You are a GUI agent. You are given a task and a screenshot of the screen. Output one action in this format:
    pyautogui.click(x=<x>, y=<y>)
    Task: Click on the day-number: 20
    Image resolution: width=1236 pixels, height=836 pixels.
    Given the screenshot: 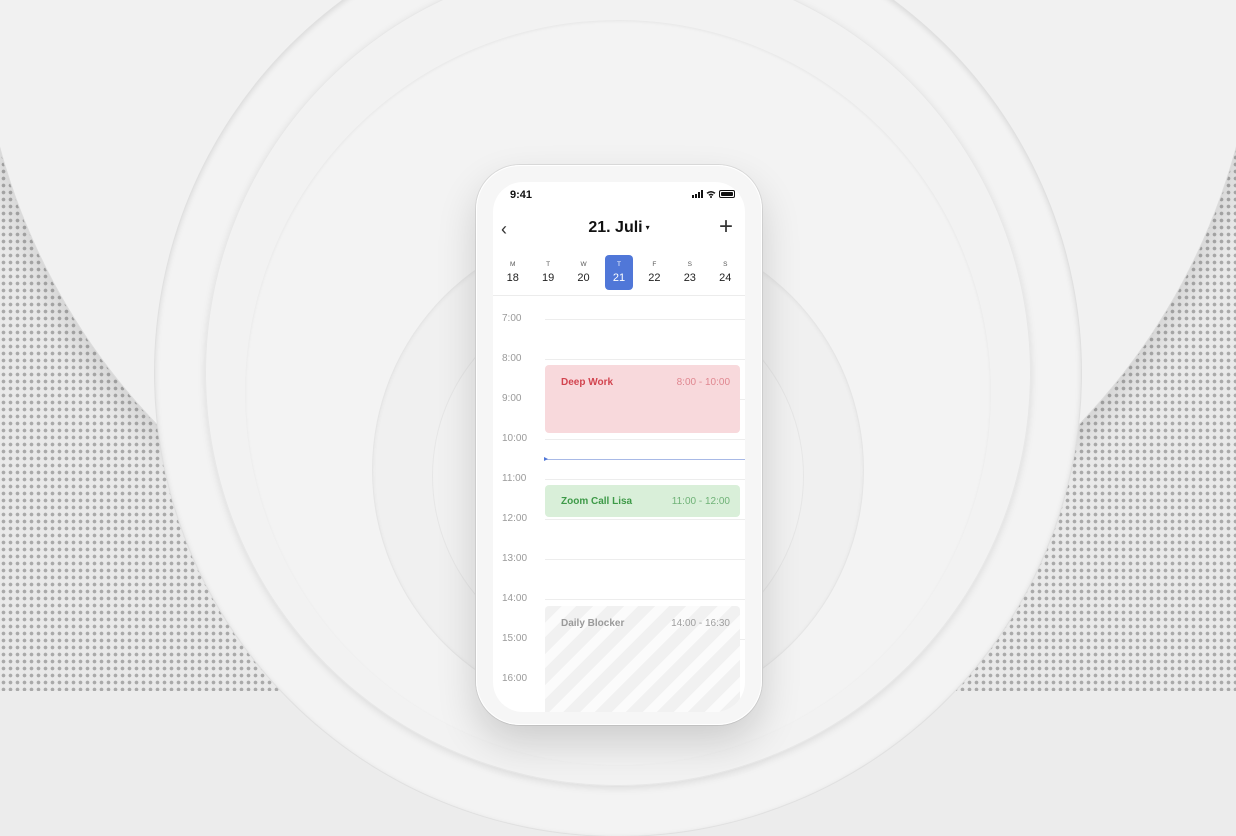 What is the action you would take?
    pyautogui.click(x=583, y=278)
    